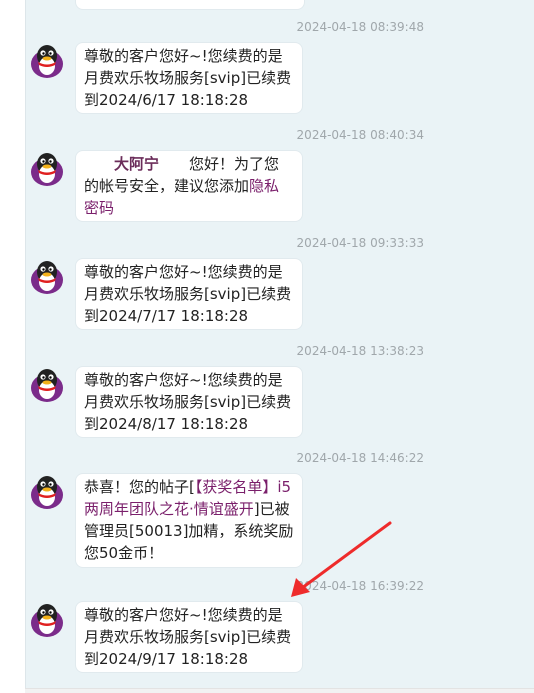 The width and height of the screenshot is (534, 693). Describe the element at coordinates (139, 487) in the screenshot. I see `notice-prefix: 恭喜！您的帖子[` at that location.